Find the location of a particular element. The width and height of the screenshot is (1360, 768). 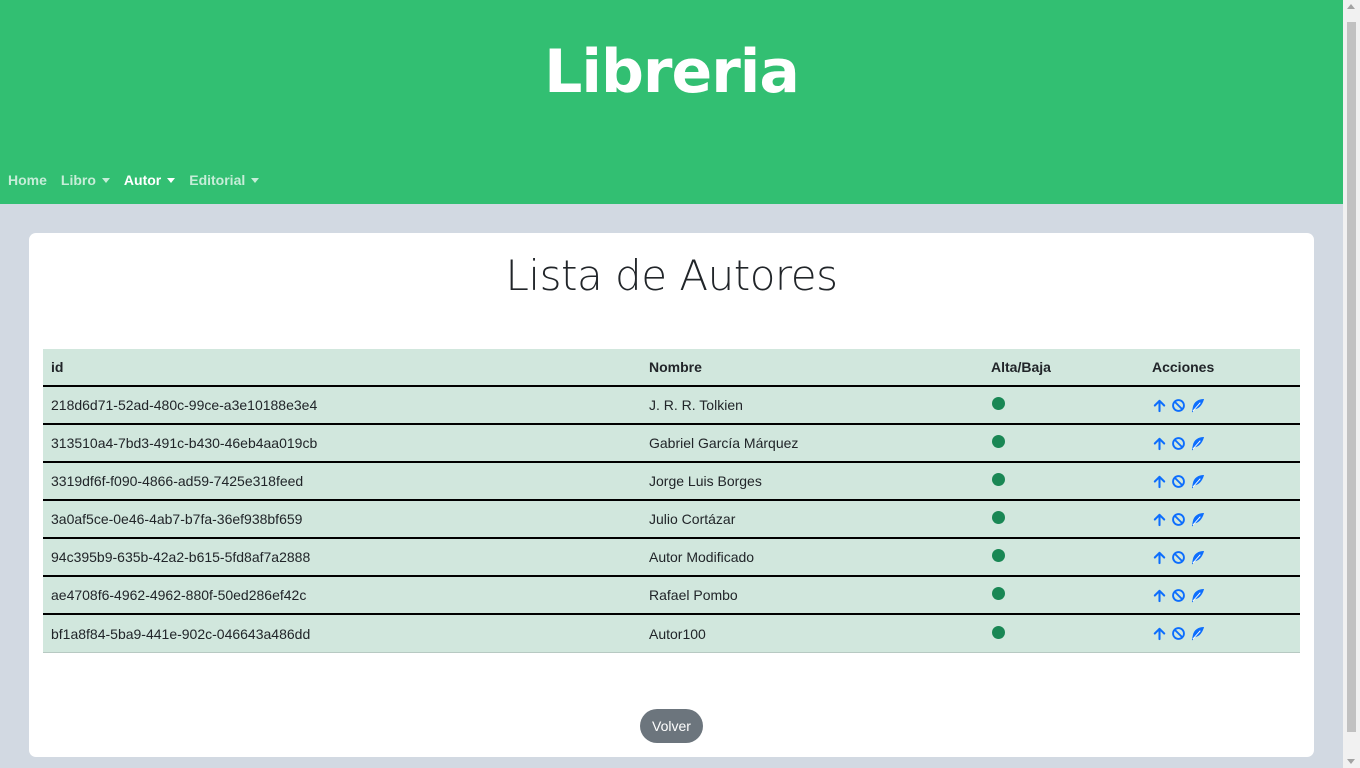

cell-nombre: Jorge Luis Borges is located at coordinates (705, 481).